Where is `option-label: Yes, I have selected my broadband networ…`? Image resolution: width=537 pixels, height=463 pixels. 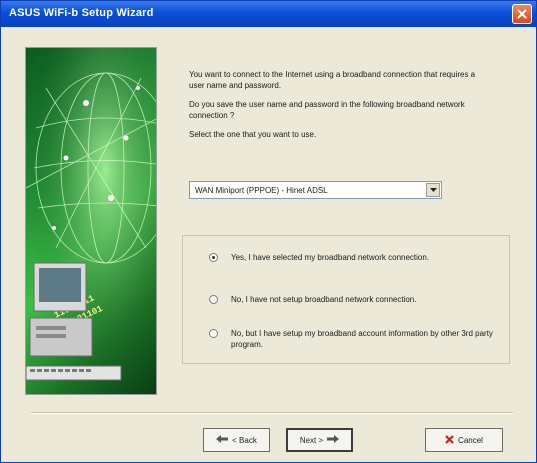 option-label: Yes, I have selected my broadband networ… is located at coordinates (330, 257).